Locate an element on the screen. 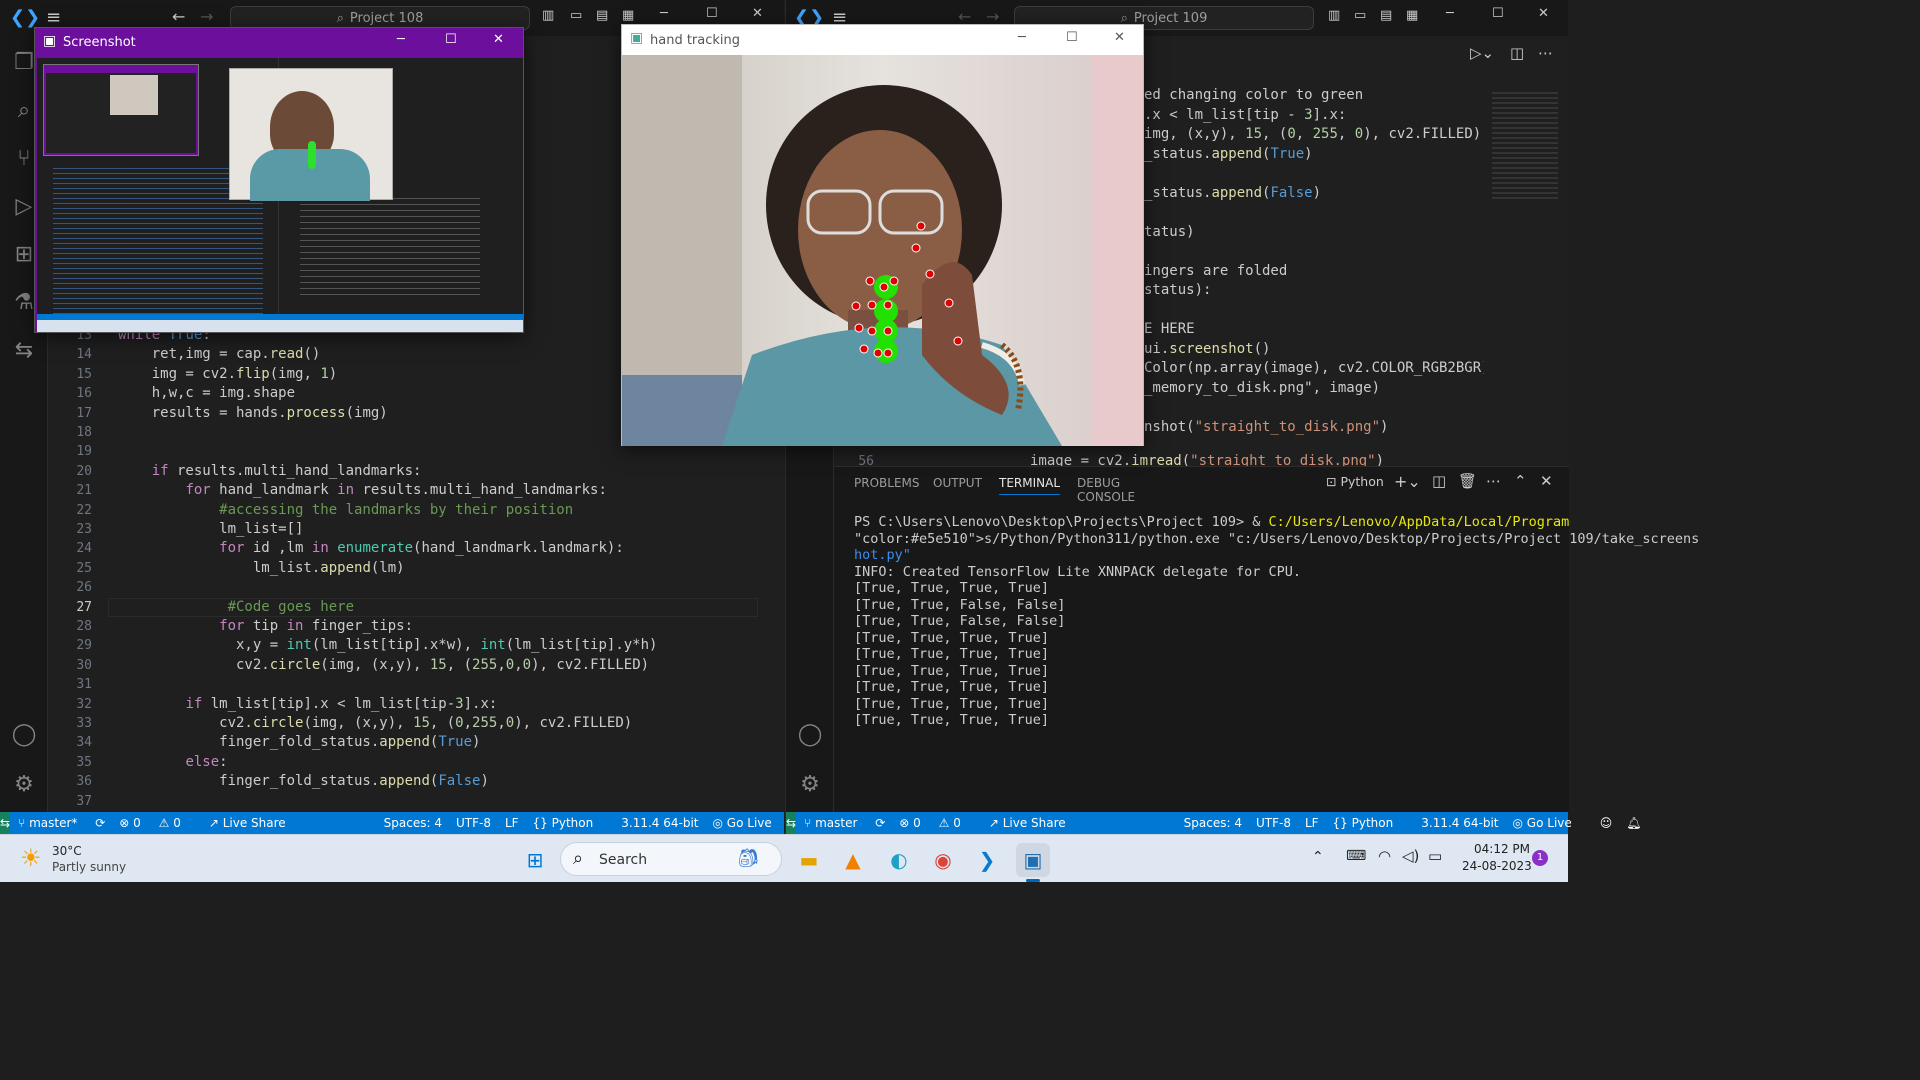  line-number: 32 is located at coordinates (84, 704).